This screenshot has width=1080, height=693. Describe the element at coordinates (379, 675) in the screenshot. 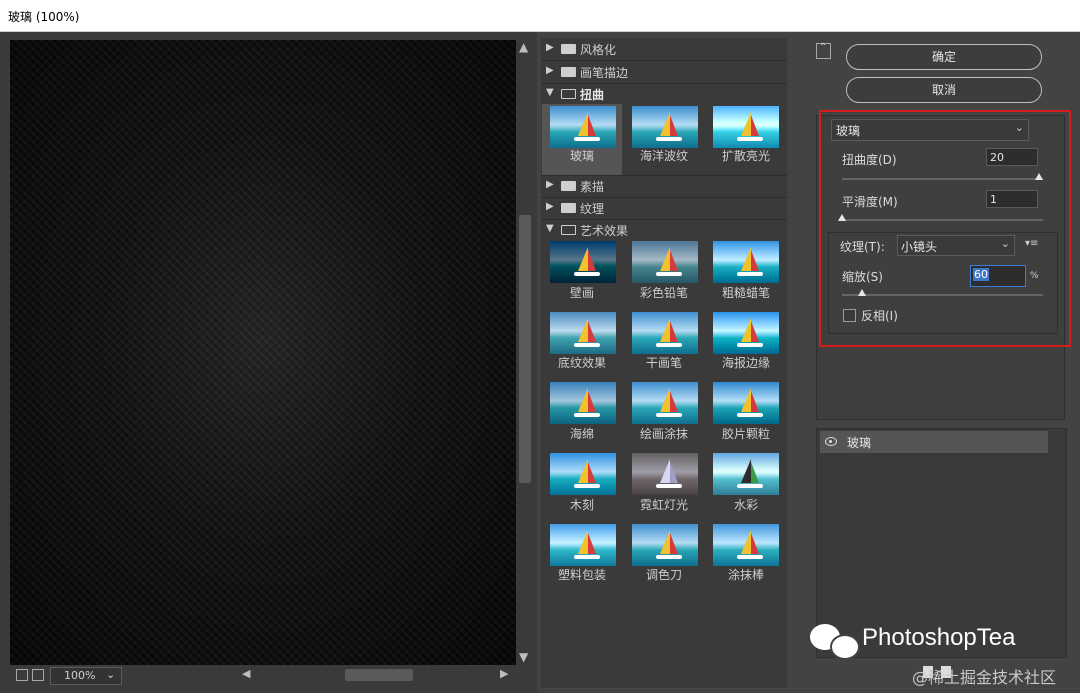

I see `horizontal-scroll-thumb` at that location.